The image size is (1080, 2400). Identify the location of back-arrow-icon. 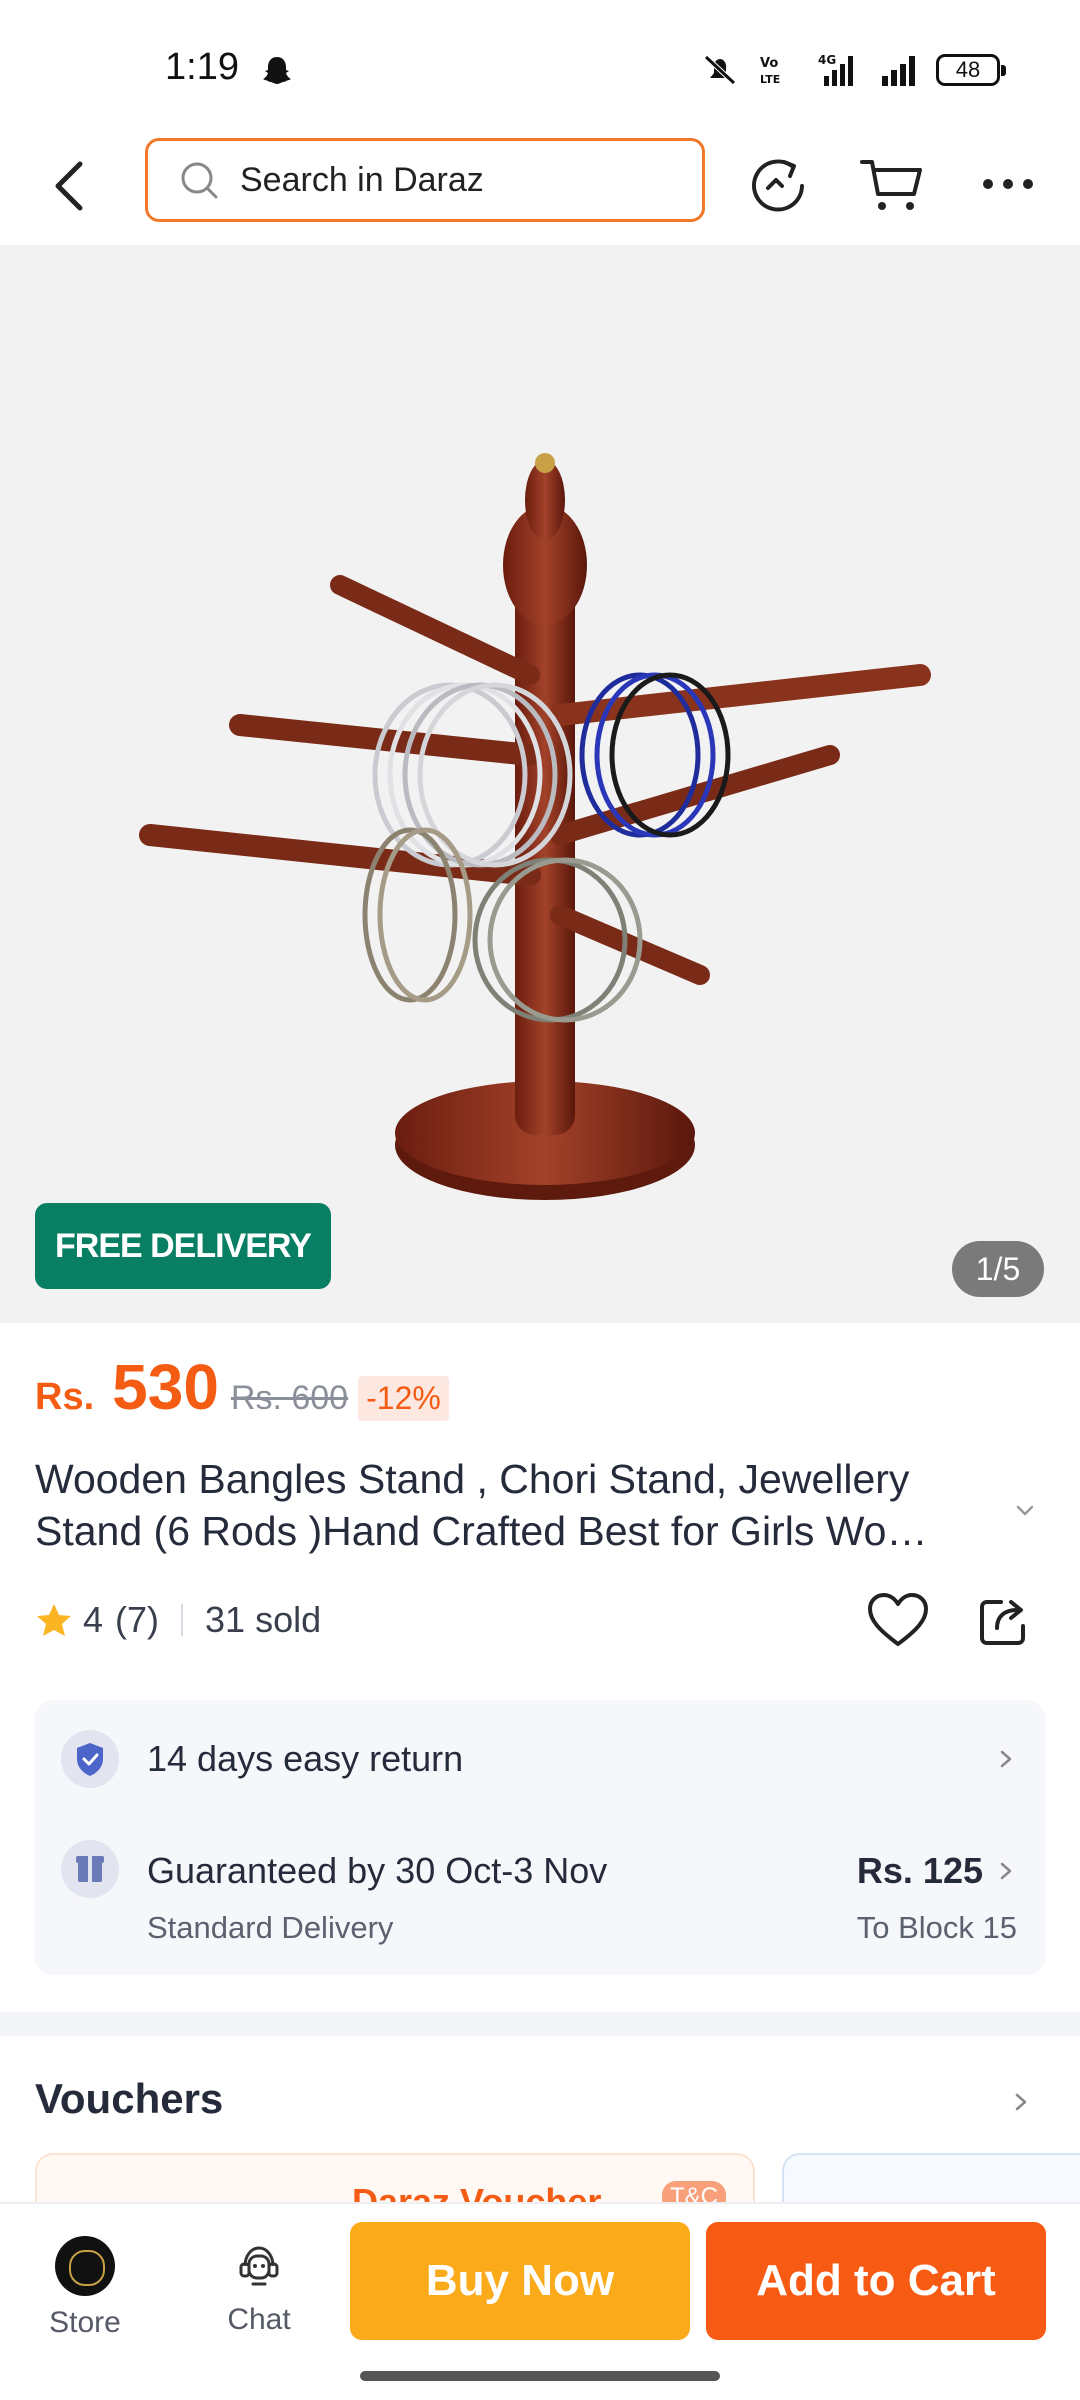
(72, 186).